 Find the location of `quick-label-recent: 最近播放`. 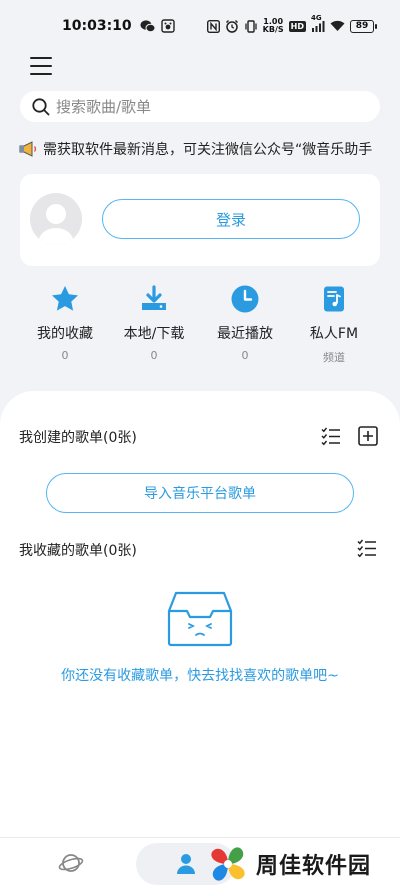

quick-label-recent: 最近播放 is located at coordinates (245, 334).